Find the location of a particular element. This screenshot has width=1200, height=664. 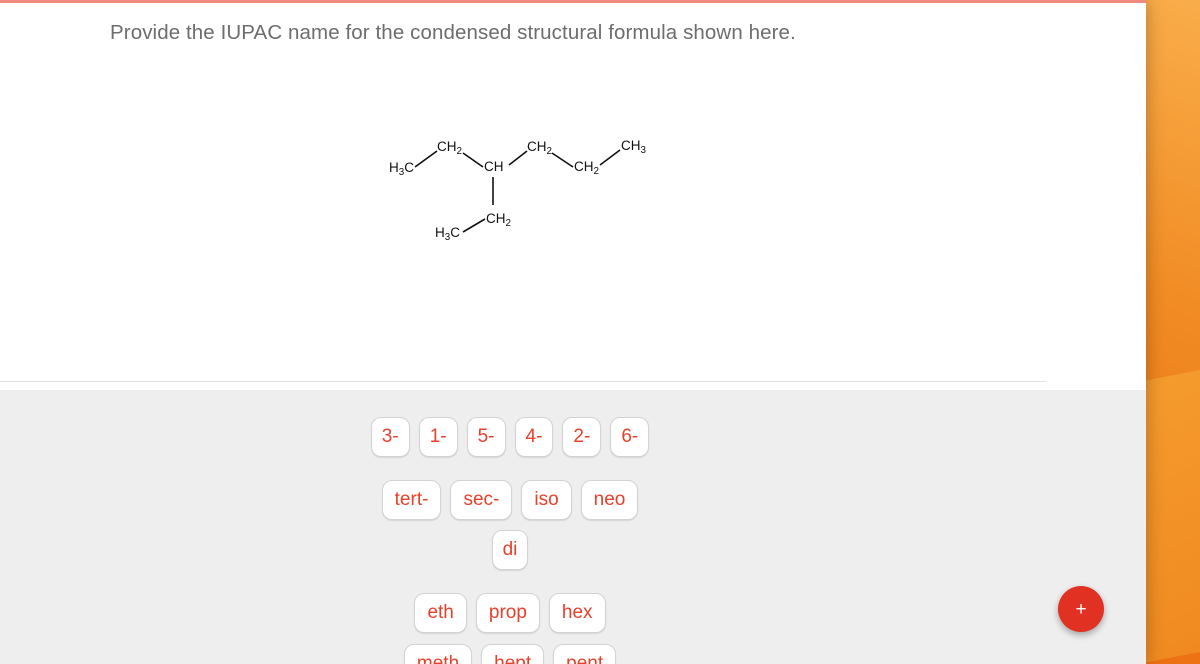

atom-label-ch2-b: CH2 is located at coordinates (539, 148).